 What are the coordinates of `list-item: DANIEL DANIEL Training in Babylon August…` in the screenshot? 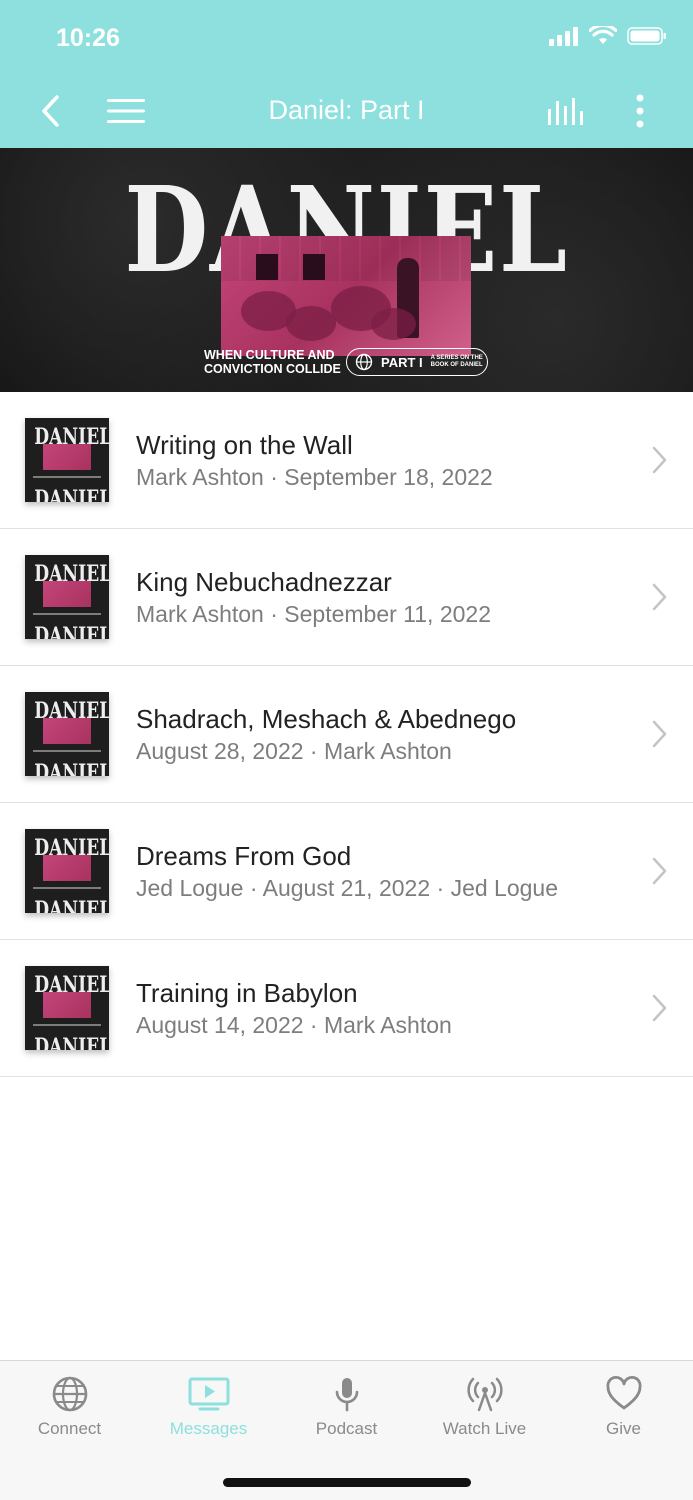 It's located at (346, 1008).